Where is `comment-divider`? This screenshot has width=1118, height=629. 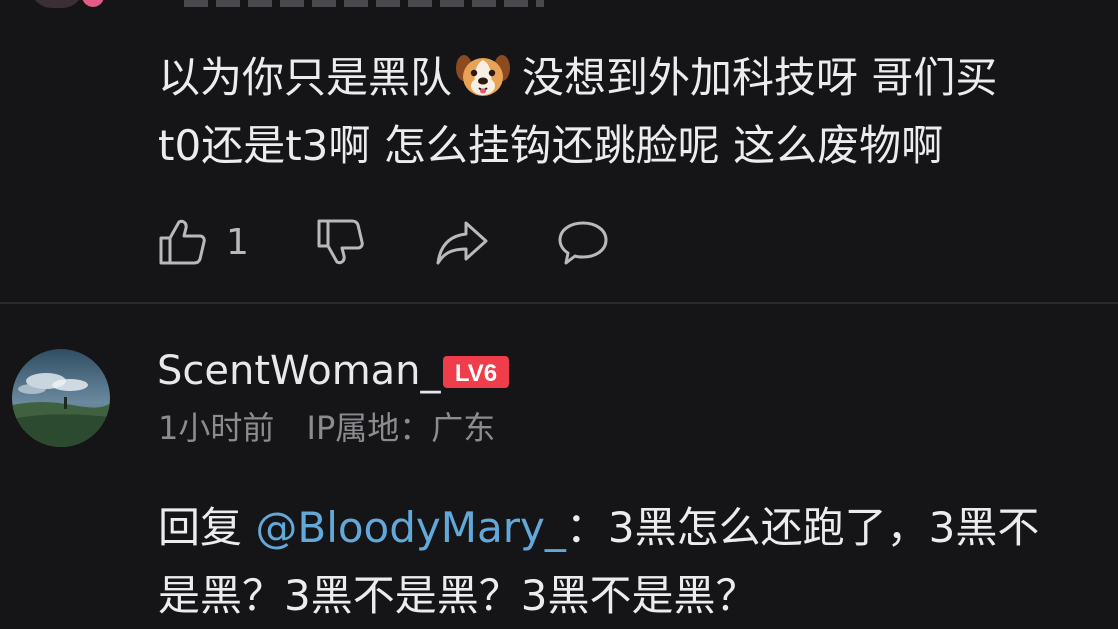 comment-divider is located at coordinates (559, 303).